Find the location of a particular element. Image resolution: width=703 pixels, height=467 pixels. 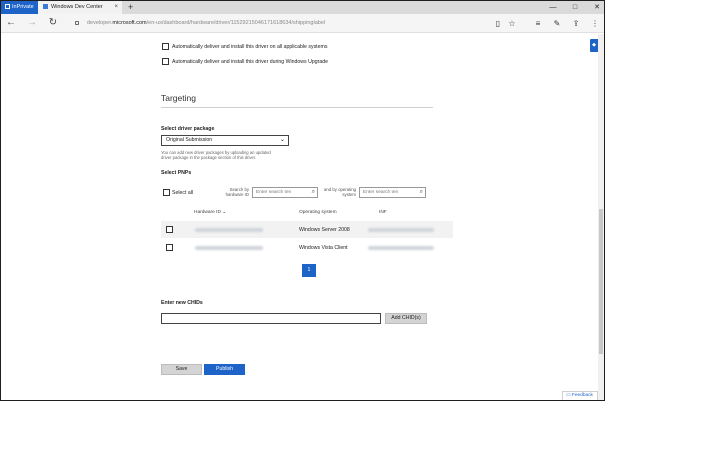

title-bar: InPrivate Windows Dev Center × + — □ ✕ is located at coordinates (302, 7).